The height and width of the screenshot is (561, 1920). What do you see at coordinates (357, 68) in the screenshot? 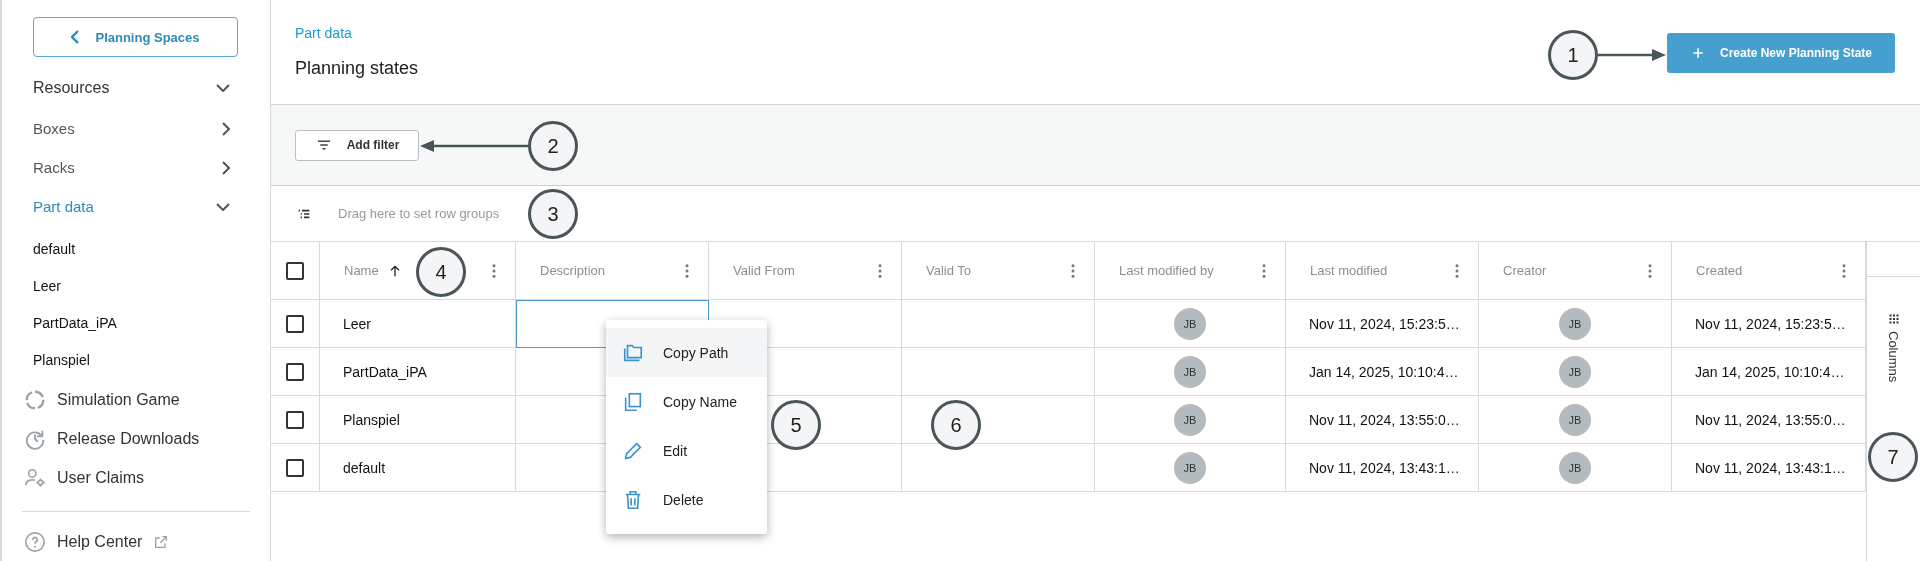
I see `page-title: Planning states` at bounding box center [357, 68].